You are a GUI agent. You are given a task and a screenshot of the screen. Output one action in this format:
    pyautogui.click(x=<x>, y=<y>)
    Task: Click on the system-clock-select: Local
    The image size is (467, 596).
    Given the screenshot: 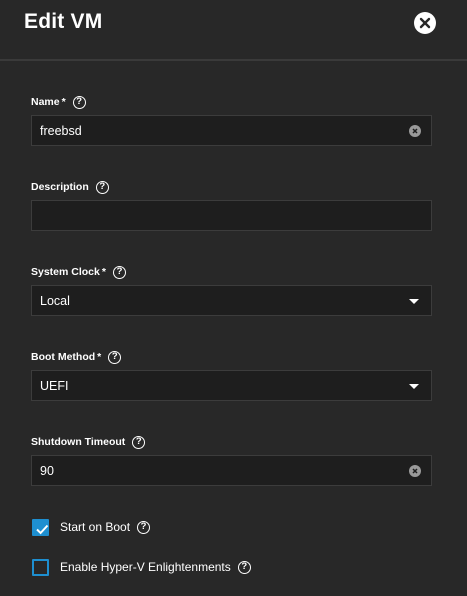 What is the action you would take?
    pyautogui.click(x=231, y=300)
    